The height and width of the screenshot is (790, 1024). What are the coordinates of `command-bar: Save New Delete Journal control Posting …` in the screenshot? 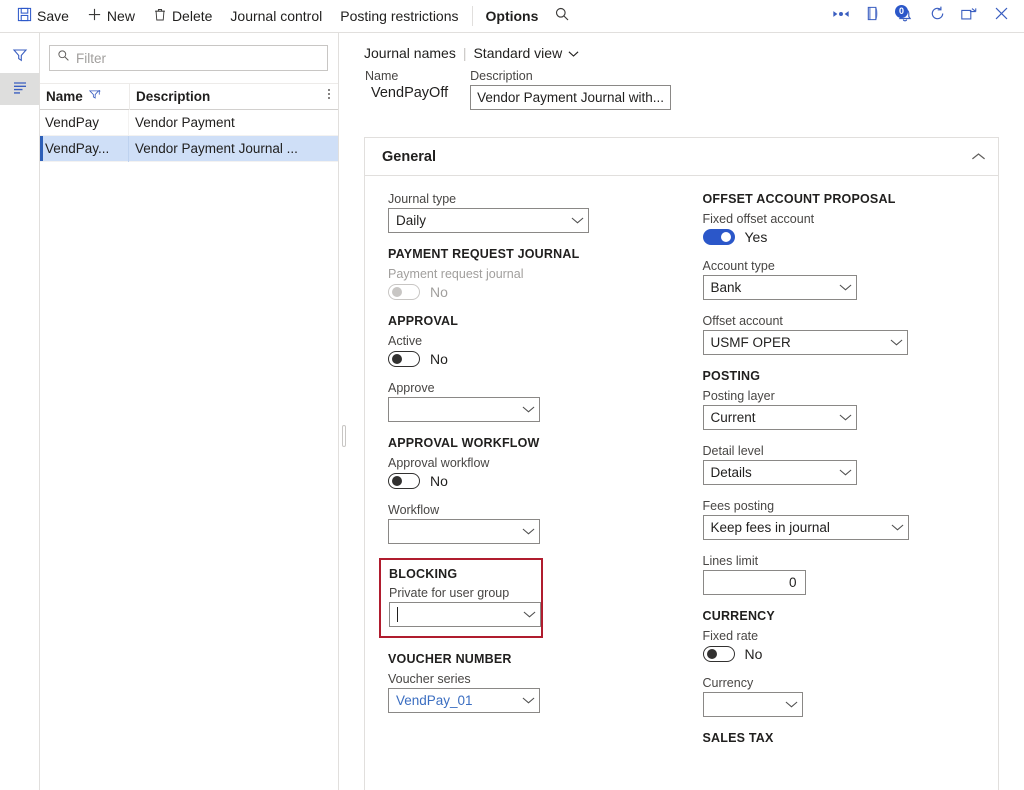 It's located at (512, 16).